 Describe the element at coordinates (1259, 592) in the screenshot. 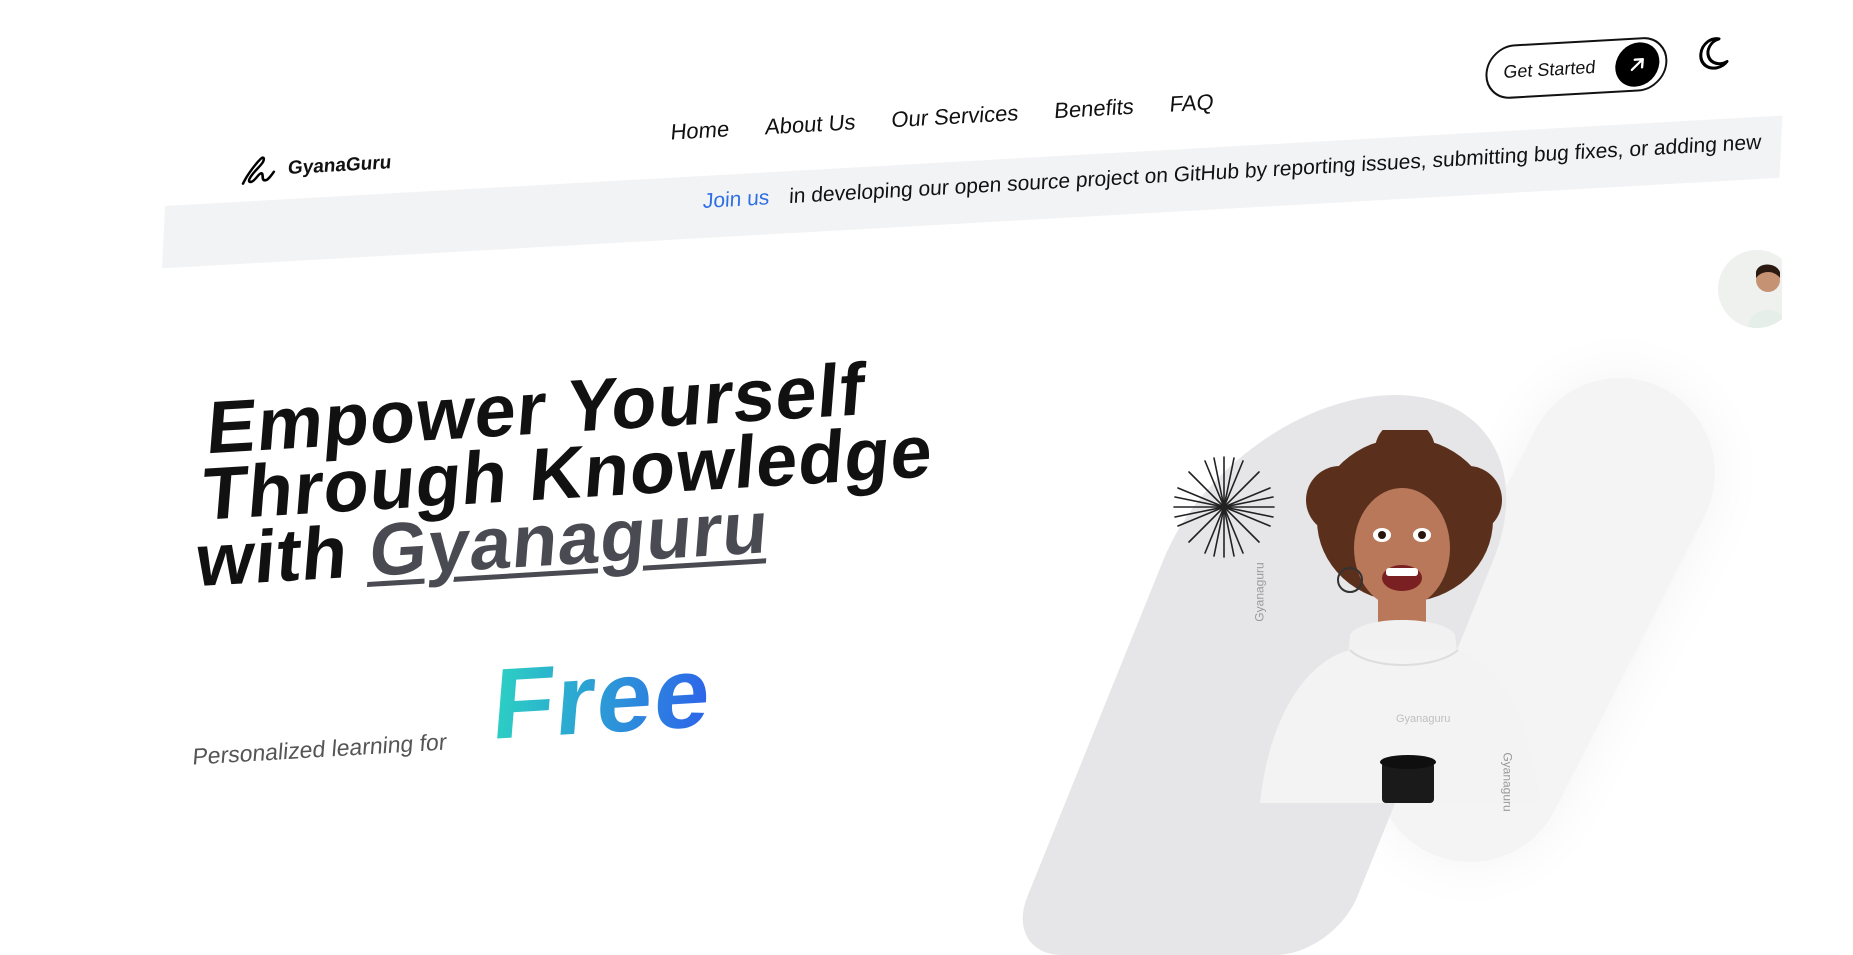

I see `pill-side-text: Gyanaguru` at that location.